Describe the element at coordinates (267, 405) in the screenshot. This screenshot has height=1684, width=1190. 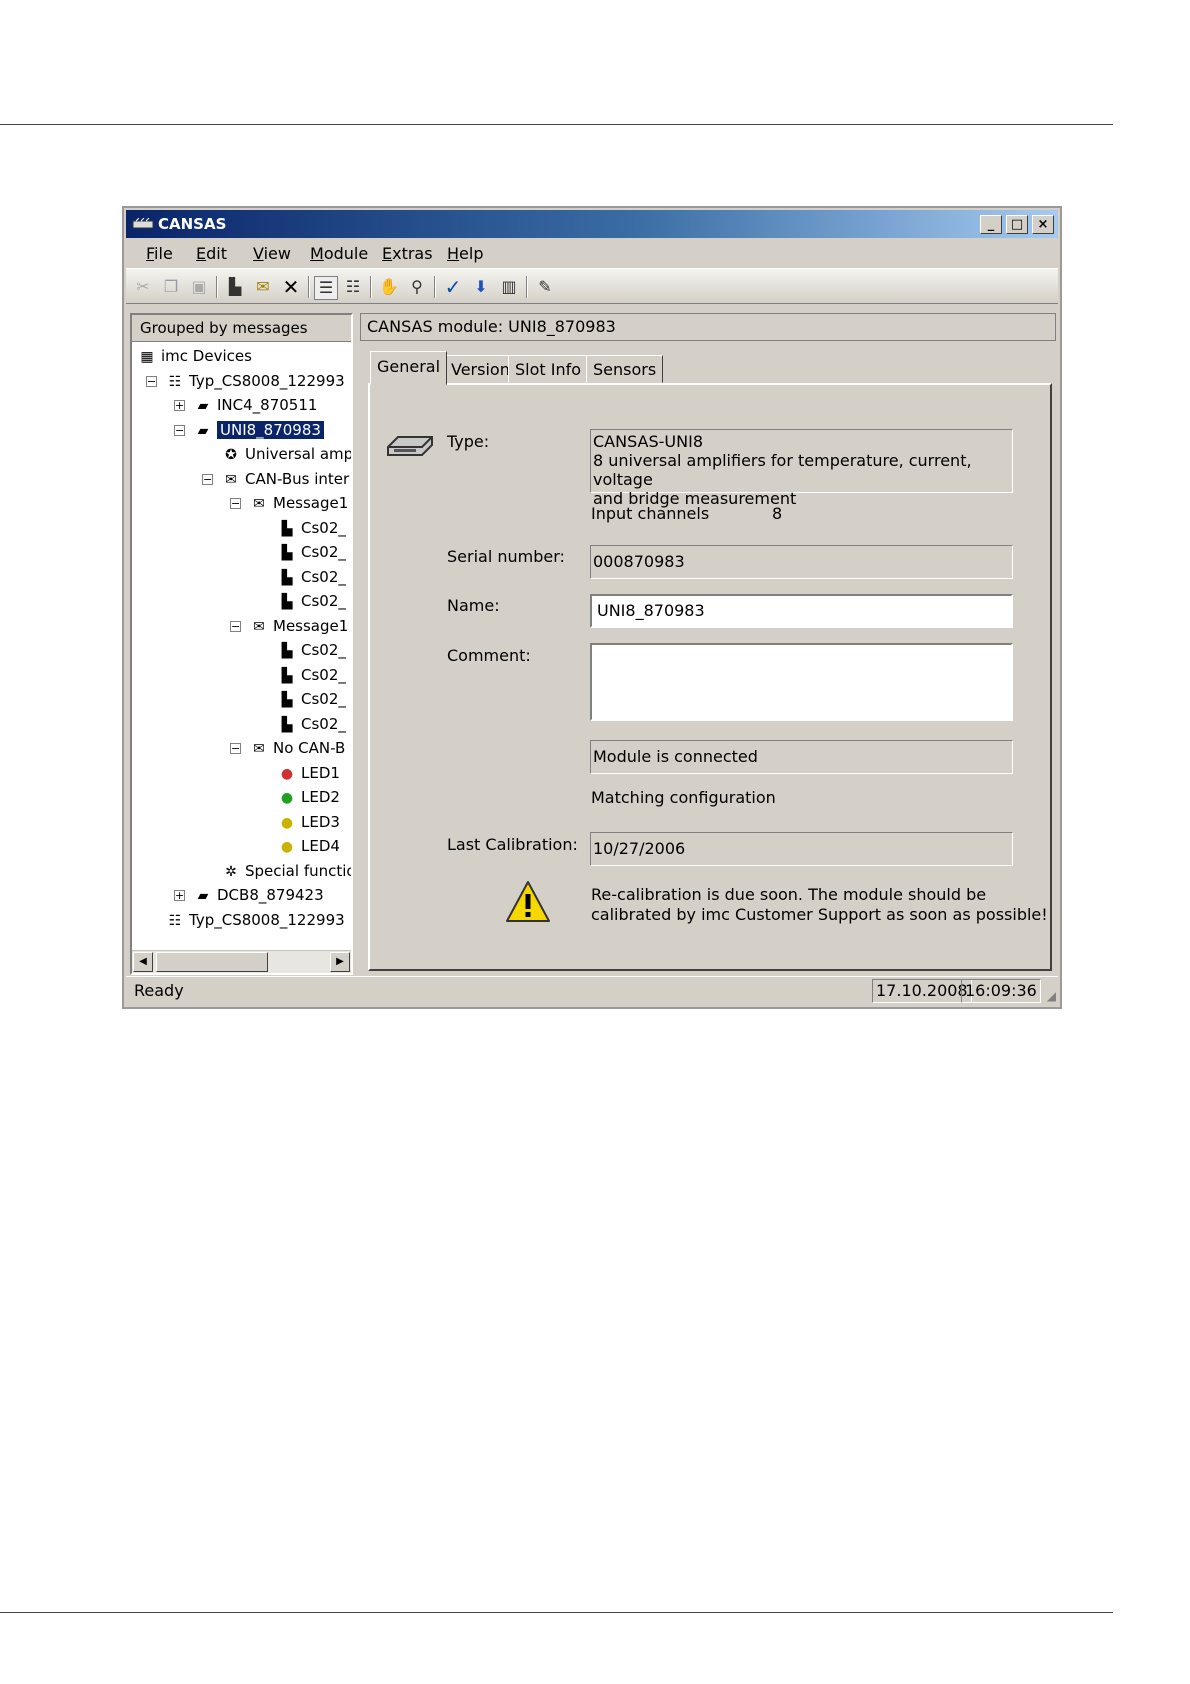
I see `tree-node-label: INC4_870511` at that location.